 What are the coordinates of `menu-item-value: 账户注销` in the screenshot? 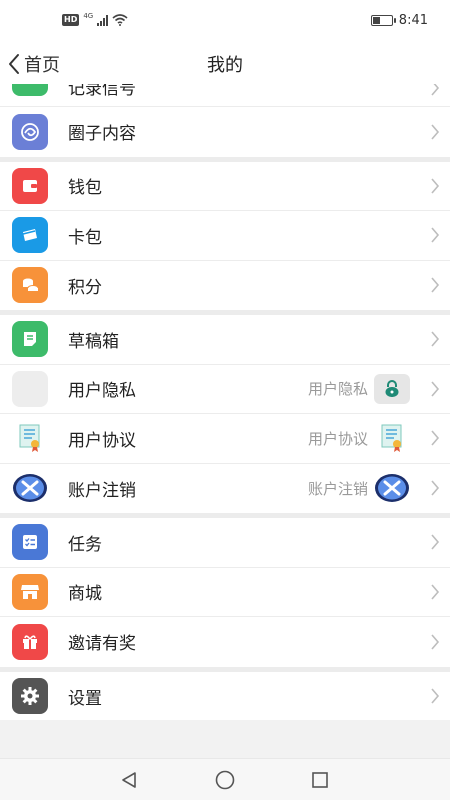 It's located at (337, 488).